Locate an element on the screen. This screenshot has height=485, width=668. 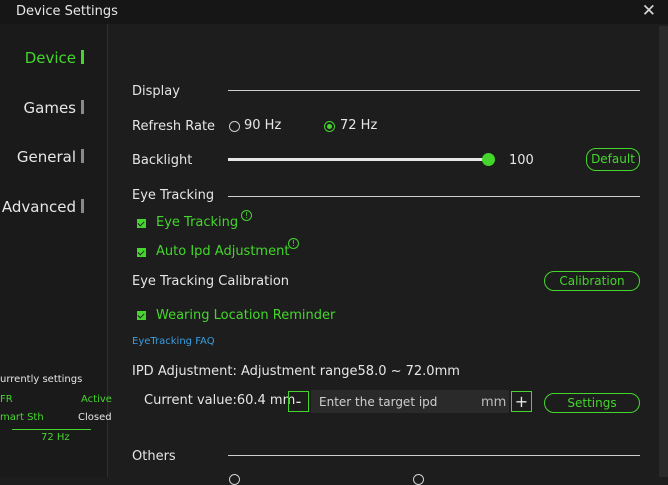
status-divider is located at coordinates (51, 429).